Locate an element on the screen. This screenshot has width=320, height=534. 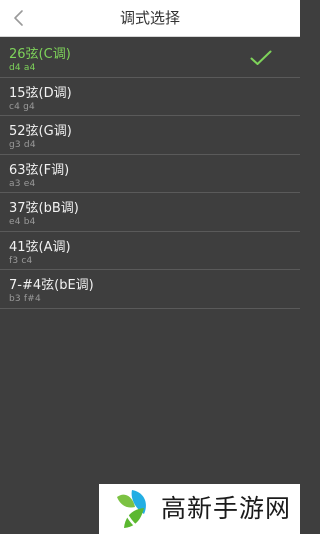
tuning-name: 7-#4弦(bE调) is located at coordinates (51, 285).